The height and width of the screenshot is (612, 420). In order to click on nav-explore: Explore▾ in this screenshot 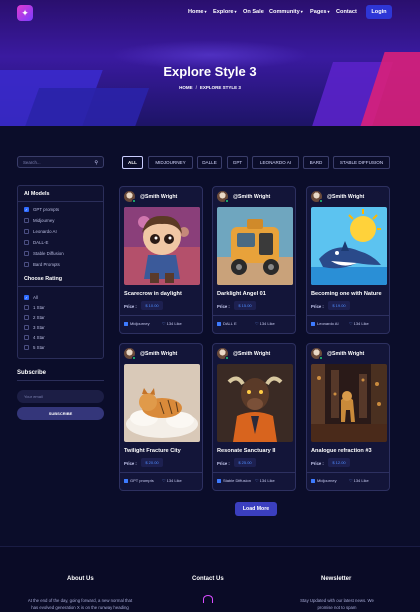, I will do `click(225, 12)`.